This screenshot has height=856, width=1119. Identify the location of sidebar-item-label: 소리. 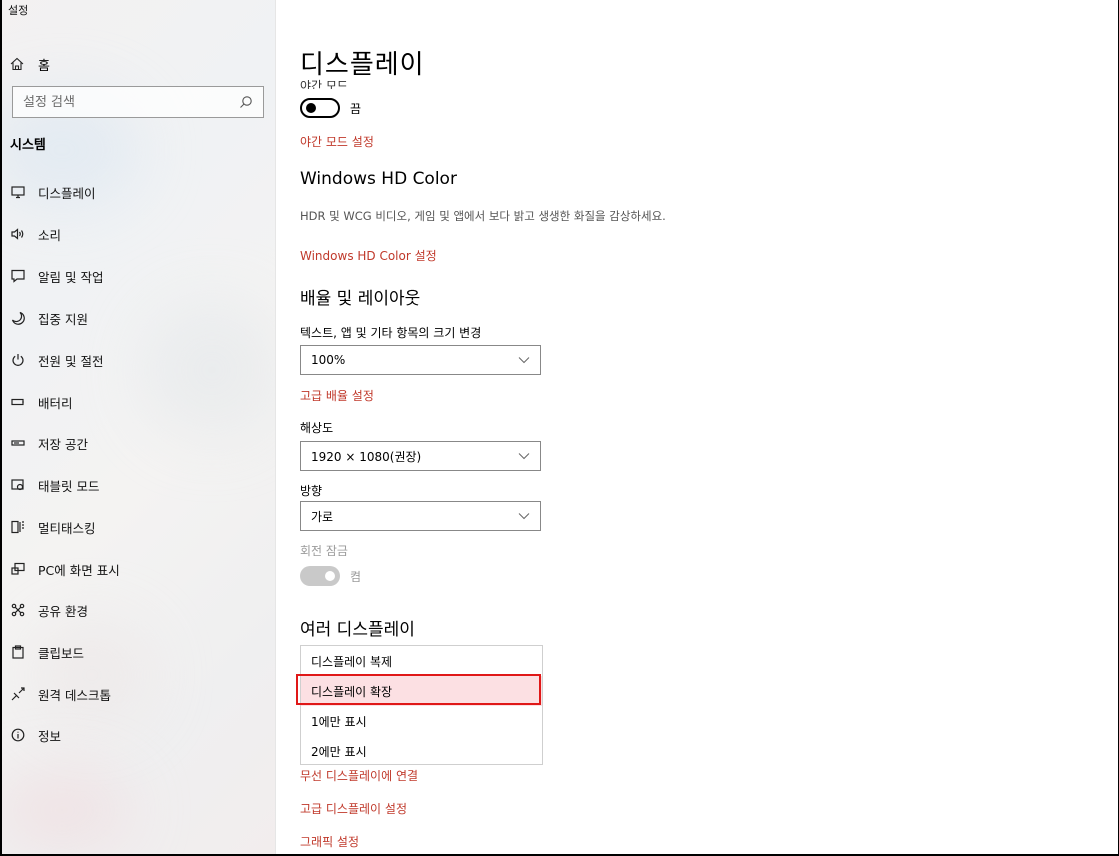
(50, 235).